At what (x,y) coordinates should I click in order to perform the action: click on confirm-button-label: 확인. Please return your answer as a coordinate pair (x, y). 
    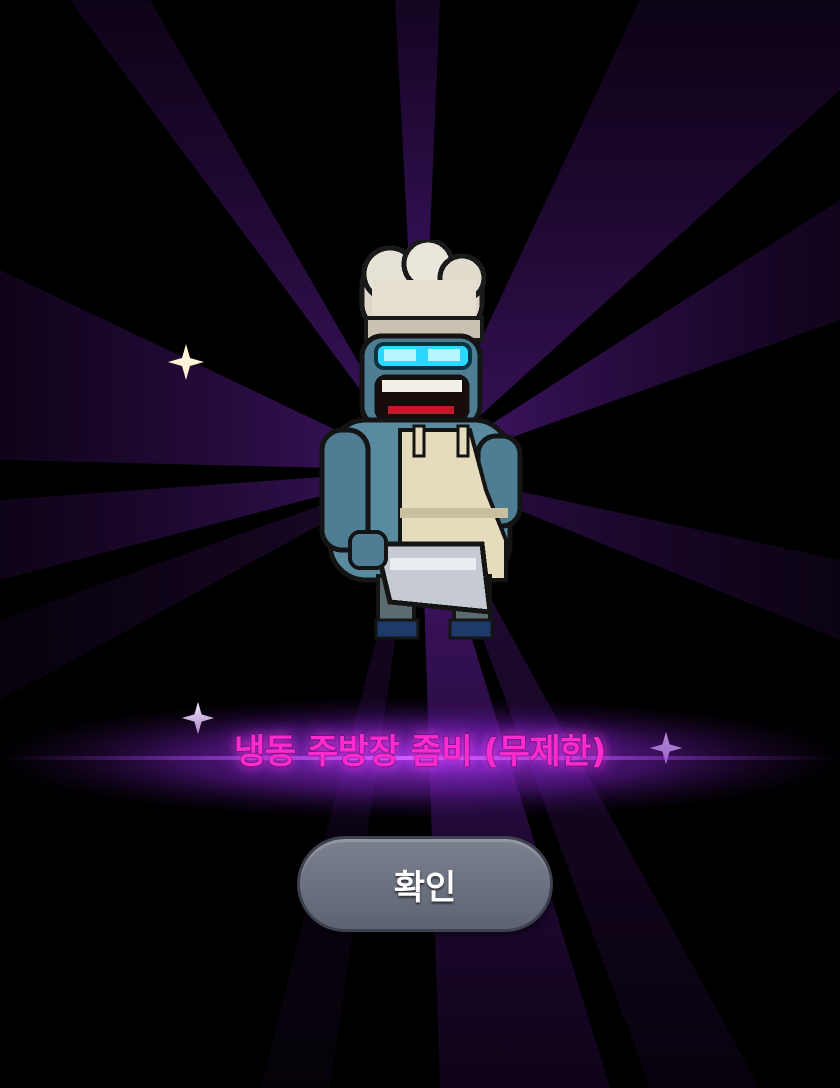
    Looking at the image, I should click on (425, 887).